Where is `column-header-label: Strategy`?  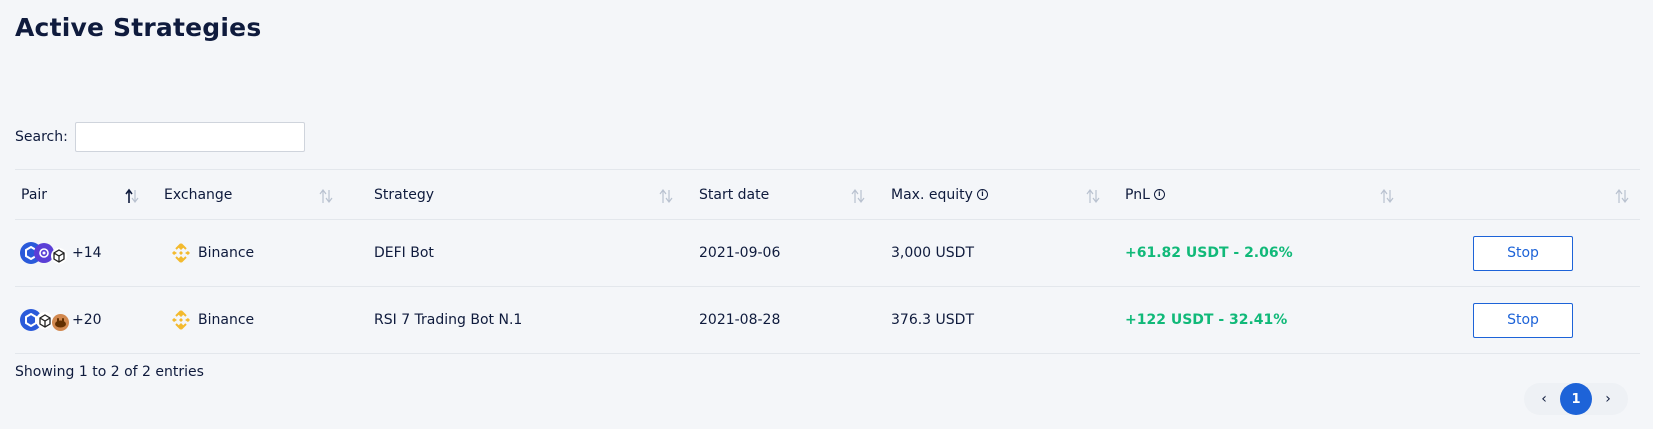 column-header-label: Strategy is located at coordinates (404, 194).